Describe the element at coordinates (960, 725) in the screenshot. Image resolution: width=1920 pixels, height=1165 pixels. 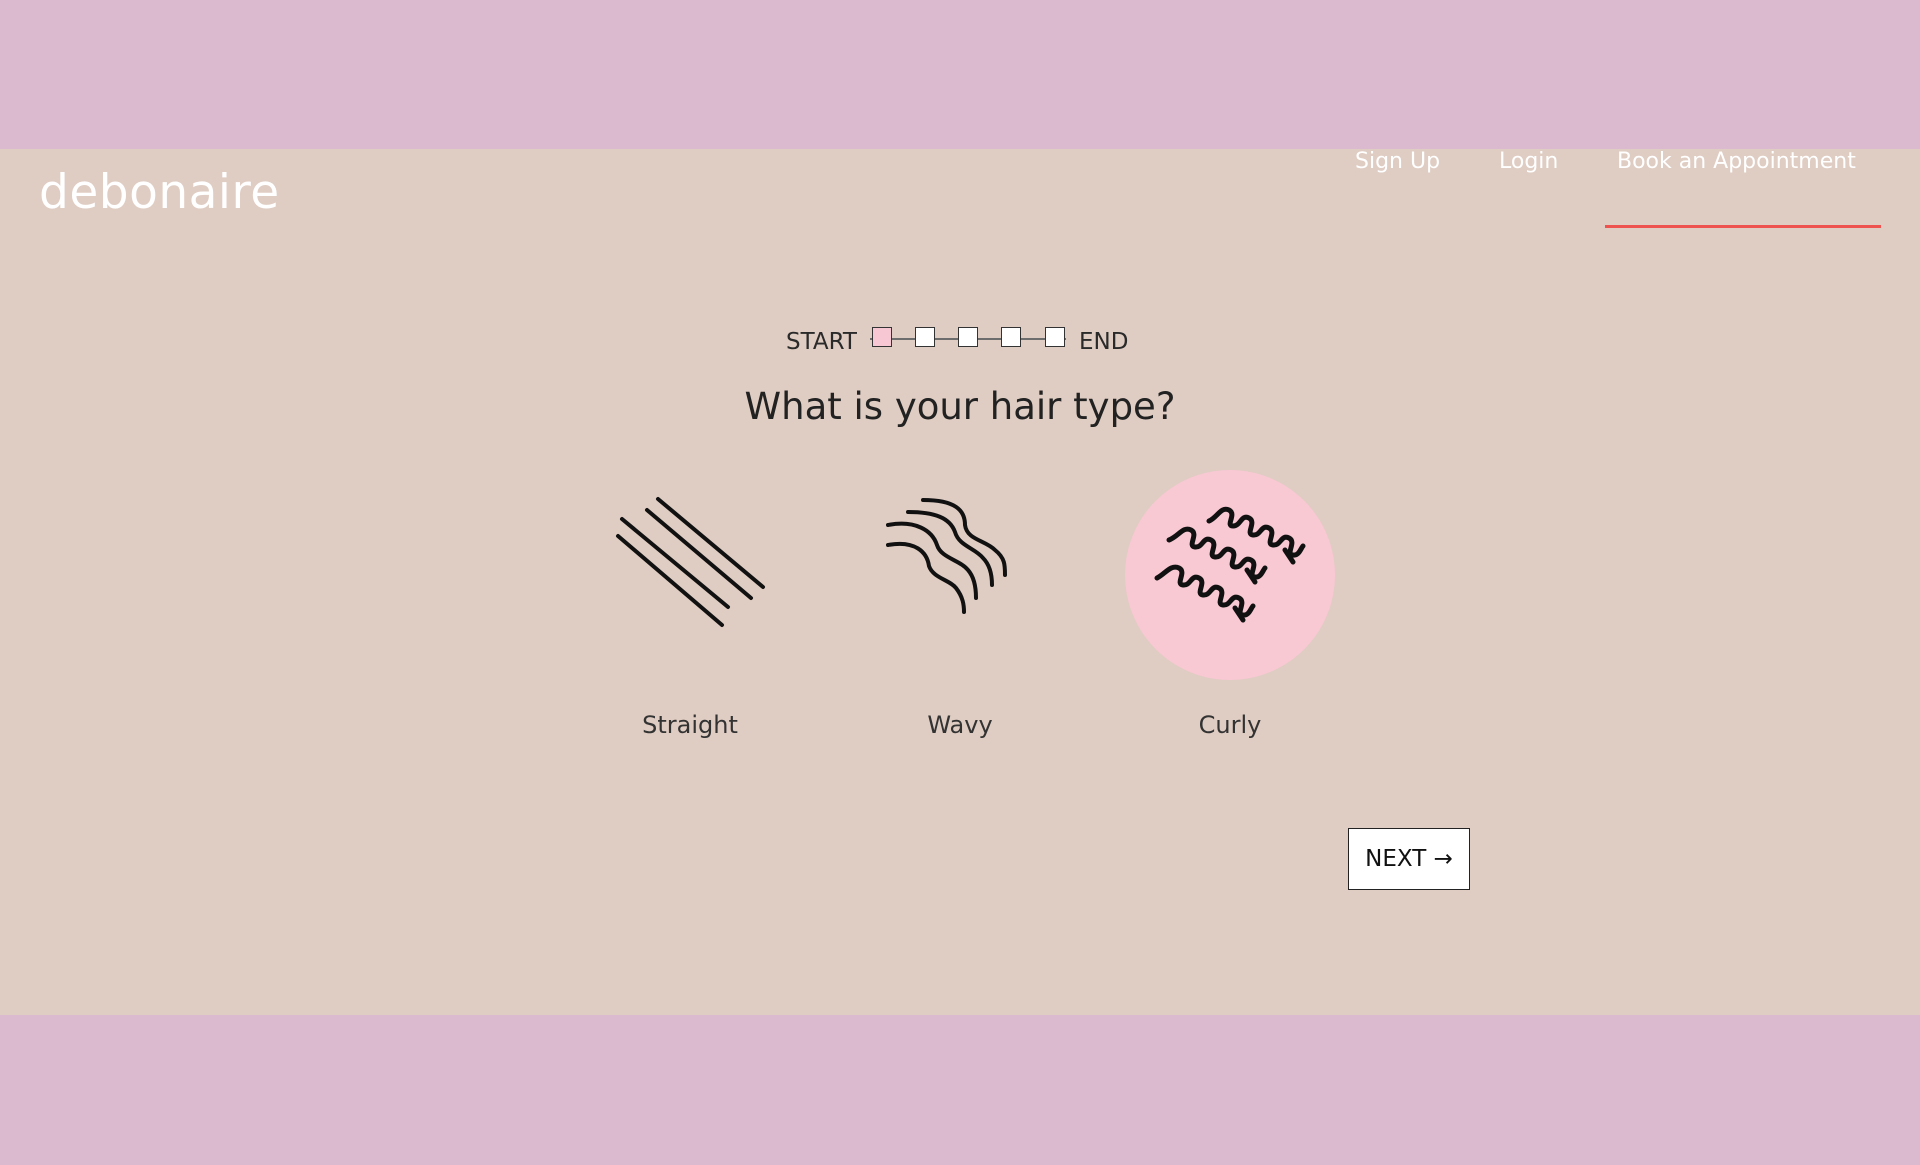
I see `option-wavy-label: Wavy` at that location.